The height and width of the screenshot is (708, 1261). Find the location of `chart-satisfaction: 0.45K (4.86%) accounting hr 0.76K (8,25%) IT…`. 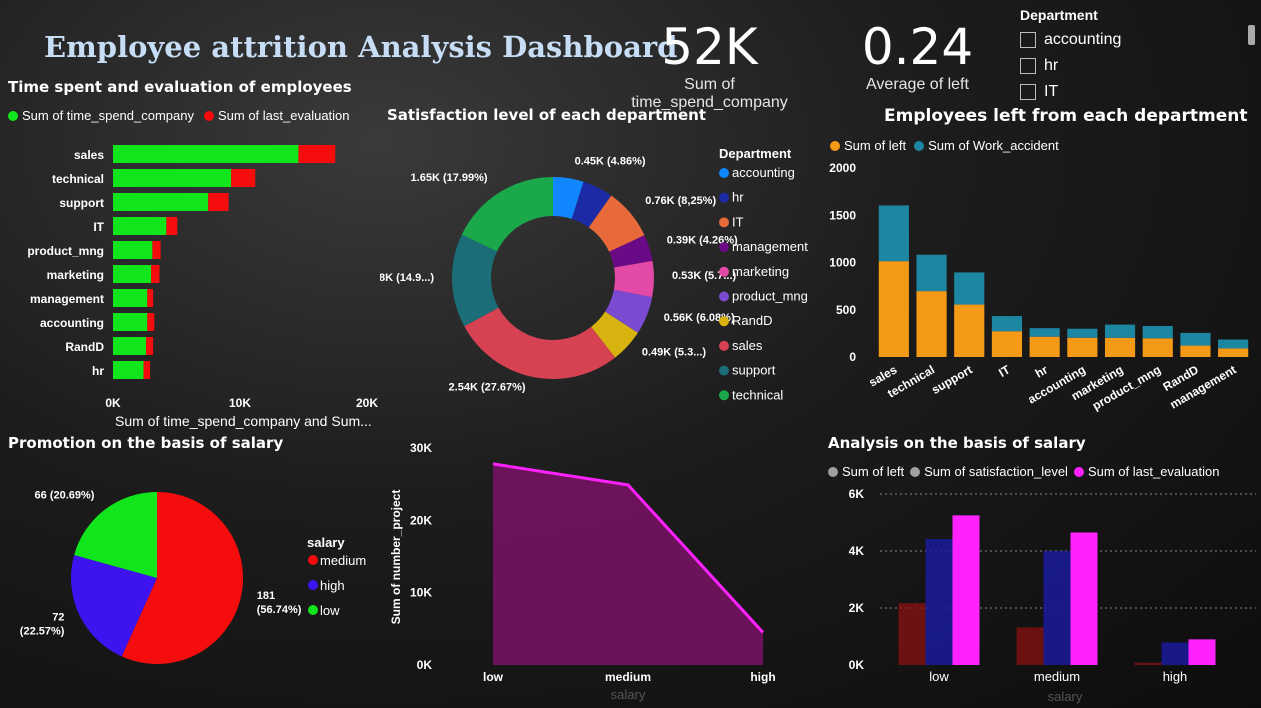

chart-satisfaction: 0.45K (4.86%) accounting hr 0.76K (8,25%) IT… is located at coordinates (600, 275).